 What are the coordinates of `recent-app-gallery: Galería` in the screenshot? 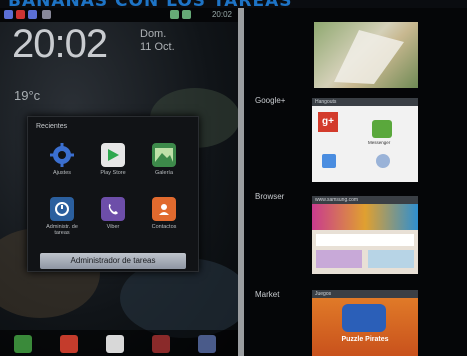 It's located at (164, 159).